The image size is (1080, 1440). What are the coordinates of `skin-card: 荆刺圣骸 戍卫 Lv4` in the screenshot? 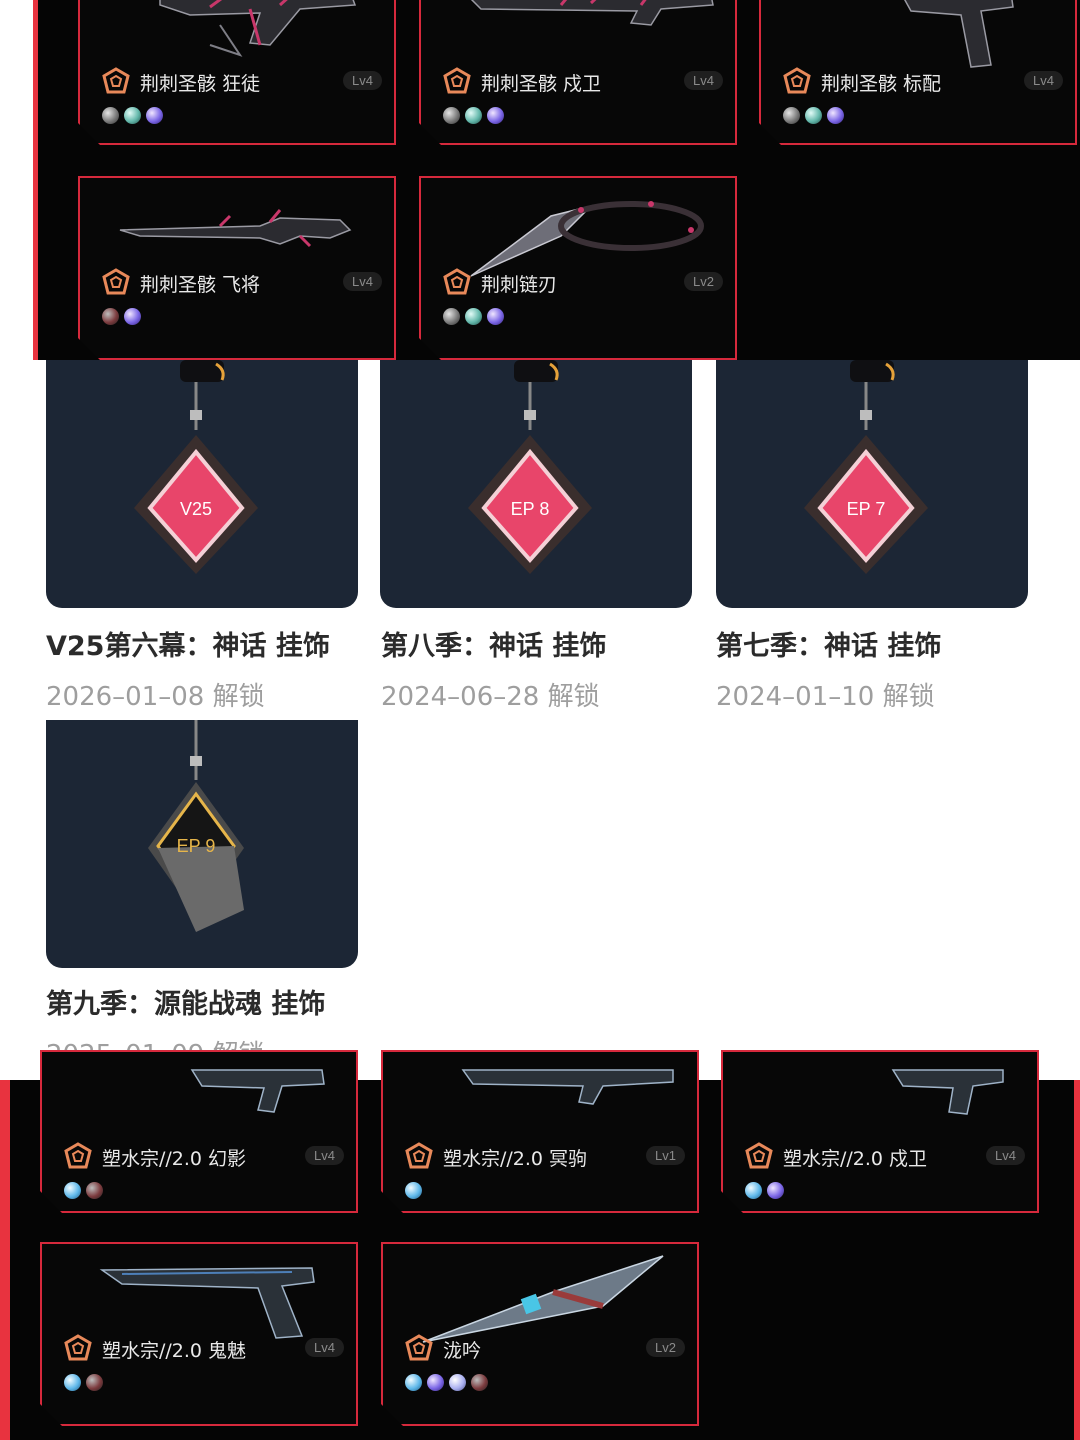 It's located at (578, 72).